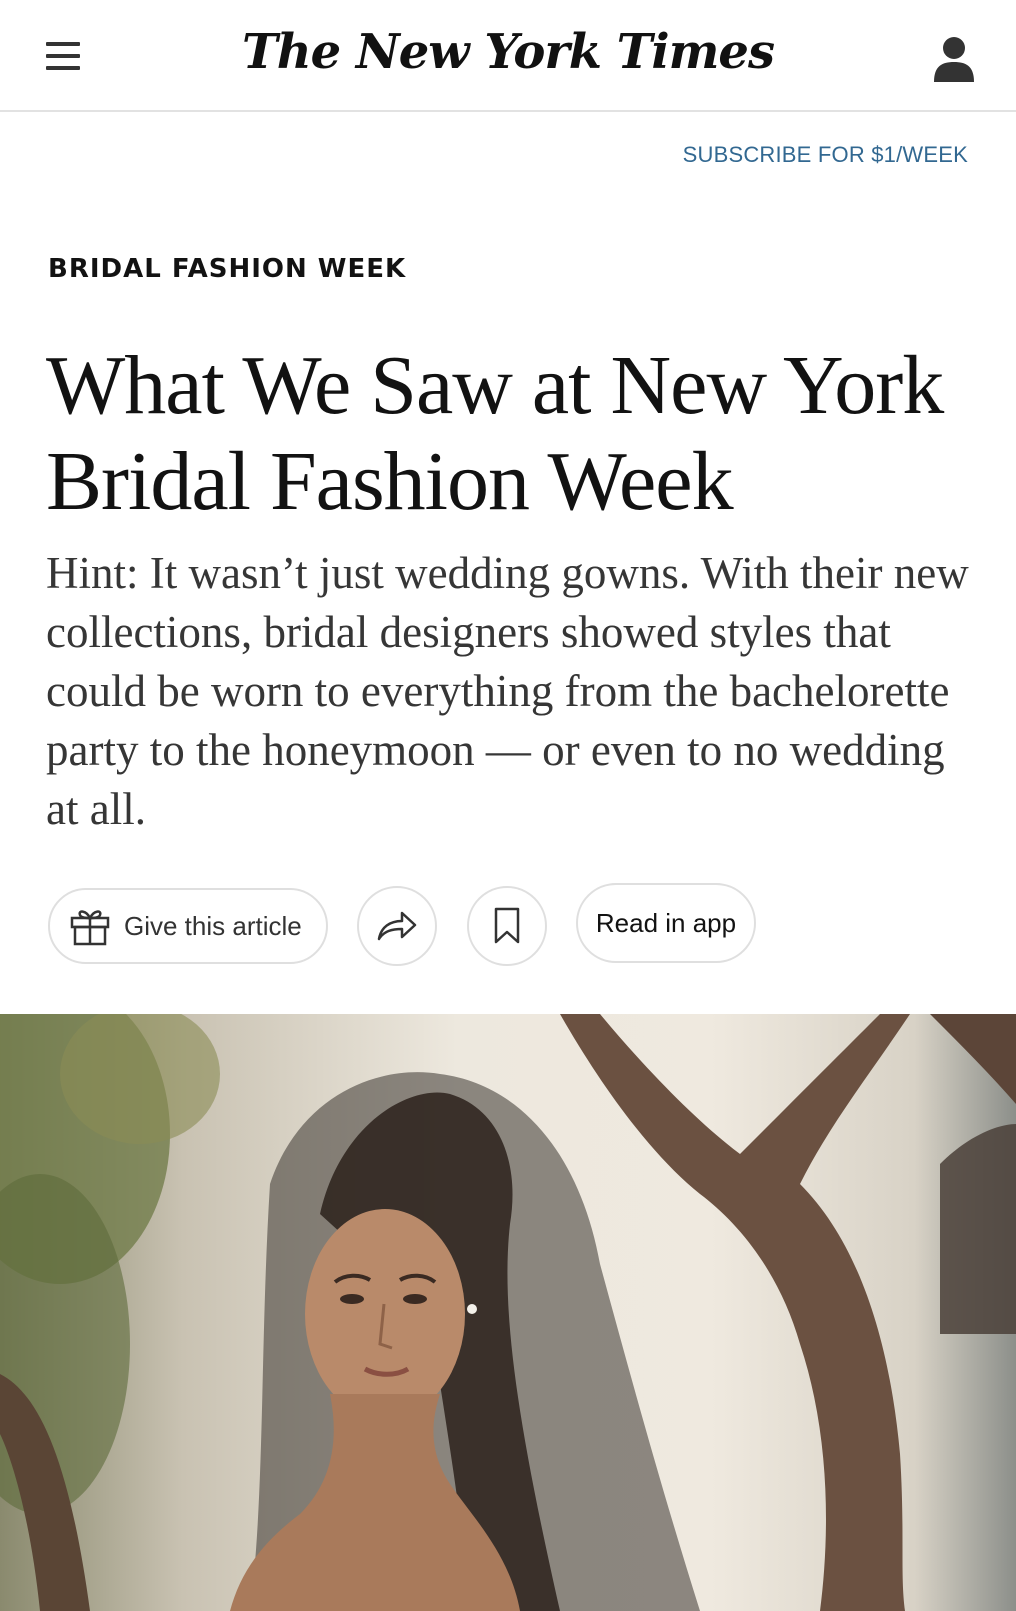 The image size is (1016, 1611). What do you see at coordinates (227, 269) in the screenshot?
I see `section-kicker: BRIDAL FASHION WEEK` at bounding box center [227, 269].